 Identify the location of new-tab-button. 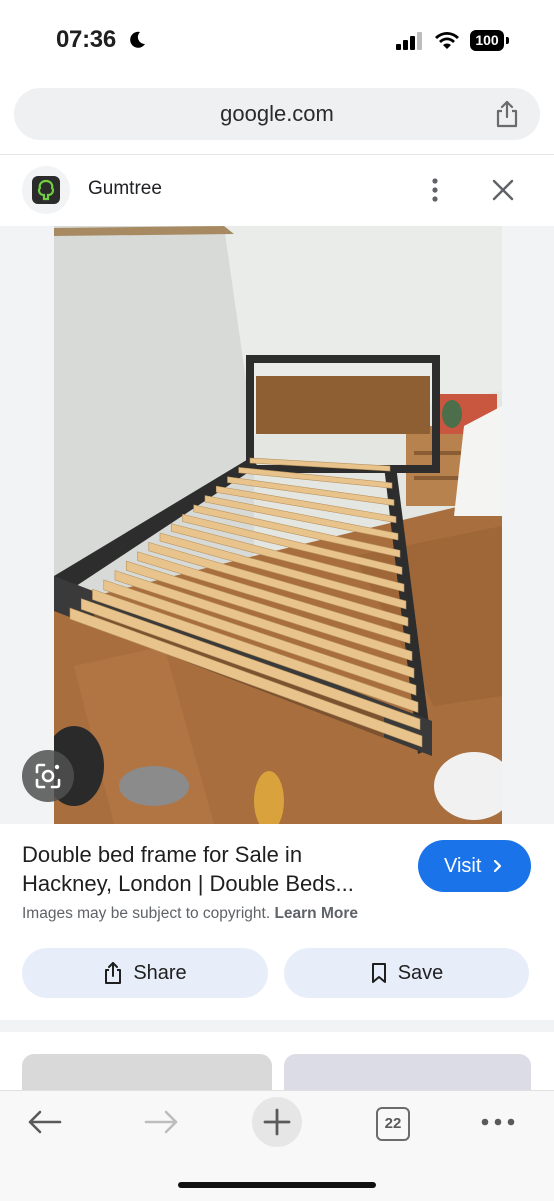
(277, 1122).